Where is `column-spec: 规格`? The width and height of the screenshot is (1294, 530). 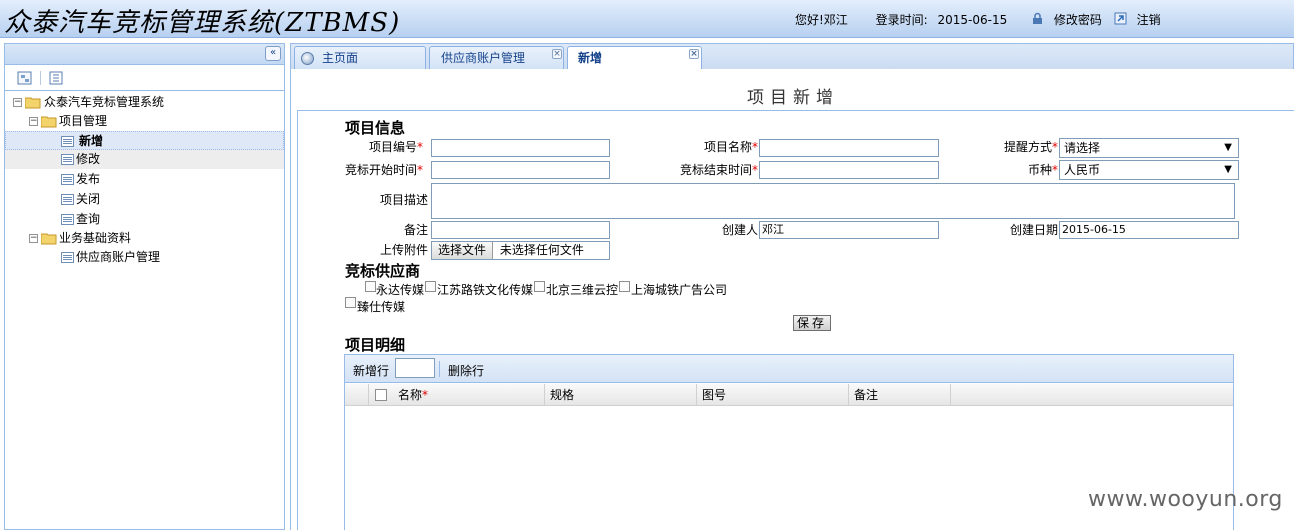 column-spec: 规格 is located at coordinates (621, 395).